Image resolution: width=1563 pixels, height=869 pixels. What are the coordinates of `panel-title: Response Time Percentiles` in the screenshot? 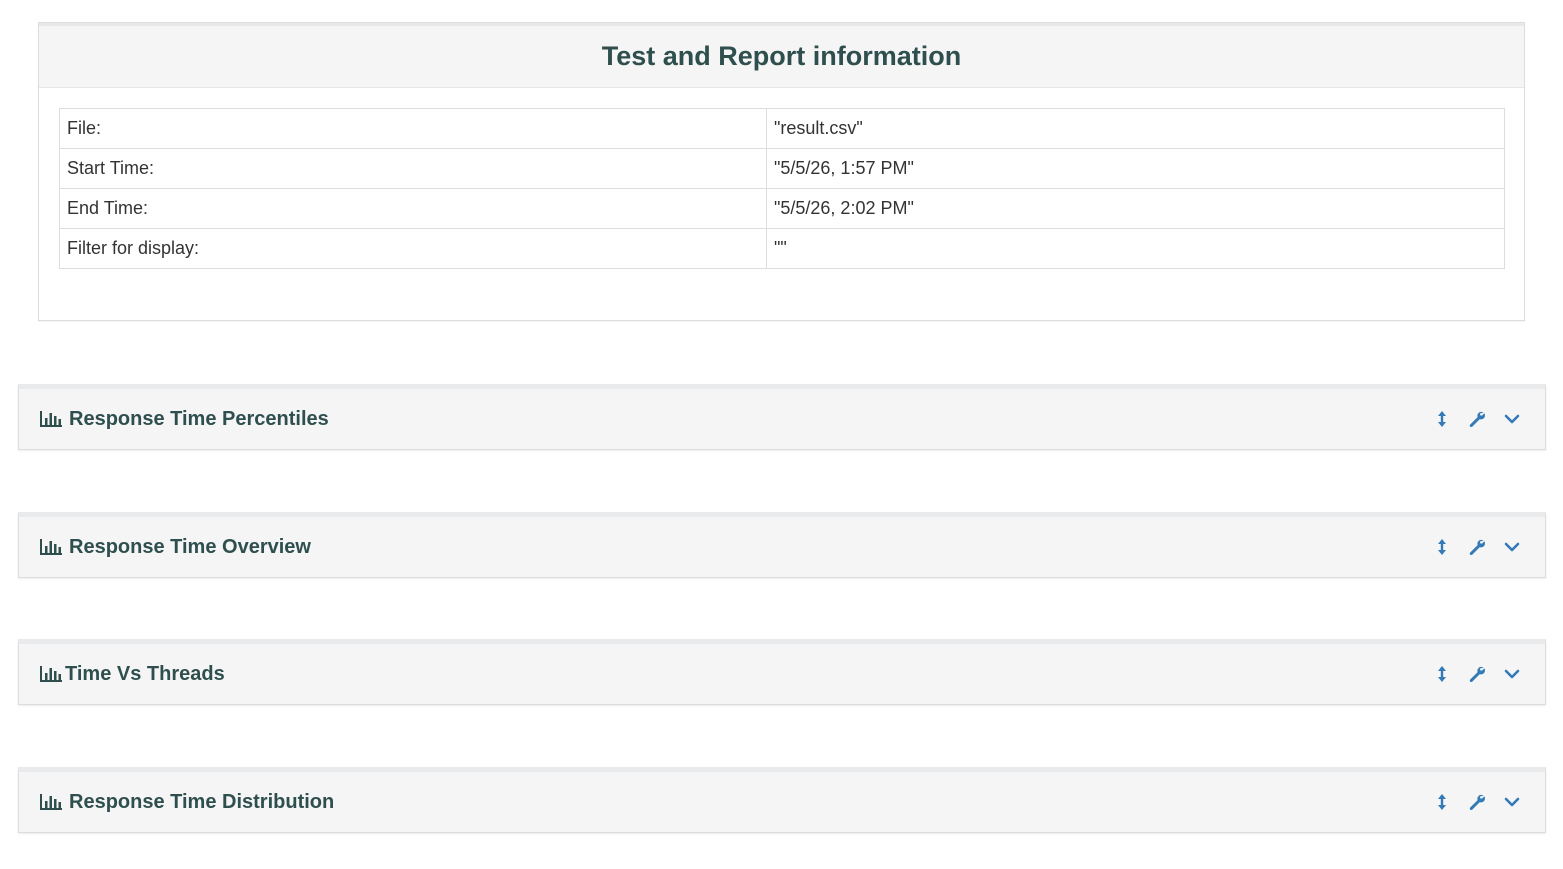 It's located at (184, 419).